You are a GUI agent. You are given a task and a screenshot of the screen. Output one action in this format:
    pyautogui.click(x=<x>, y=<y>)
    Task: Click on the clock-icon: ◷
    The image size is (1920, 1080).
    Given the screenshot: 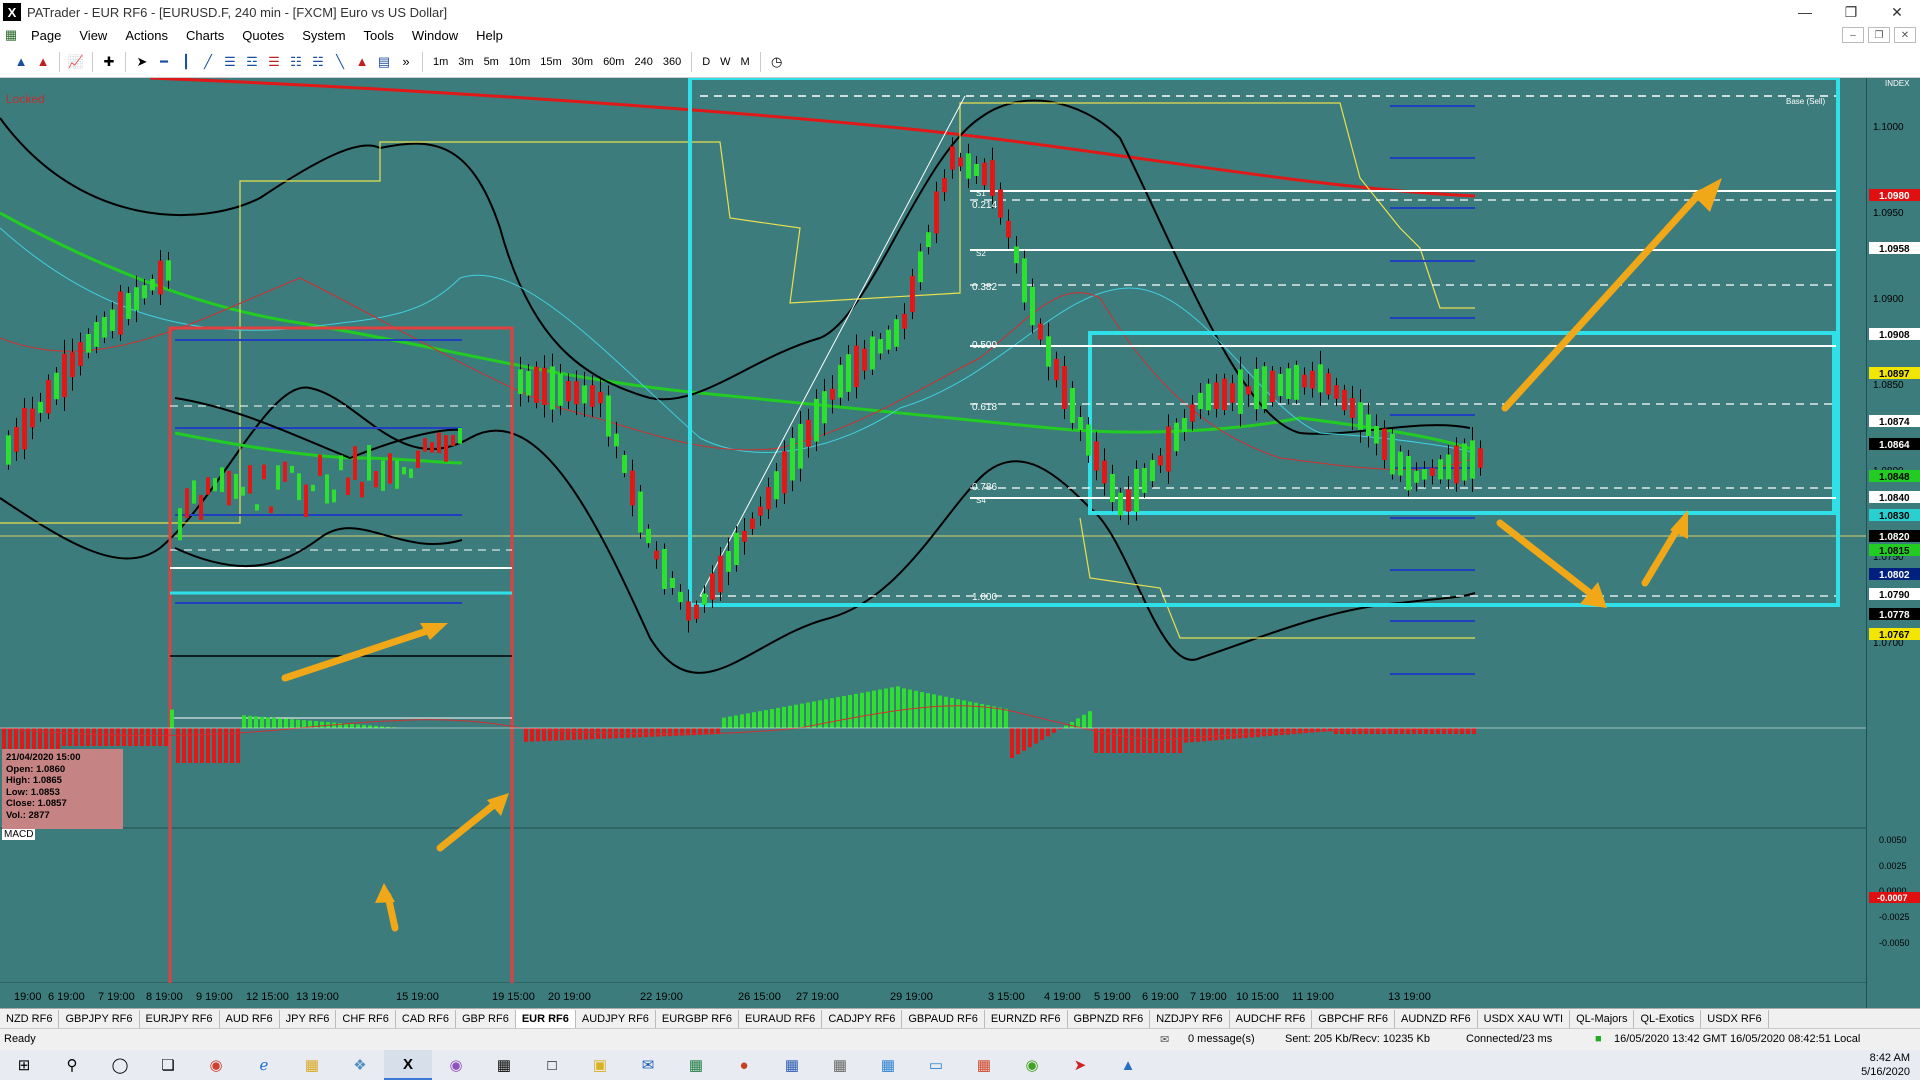 What is the action you would take?
    pyautogui.click(x=777, y=62)
    